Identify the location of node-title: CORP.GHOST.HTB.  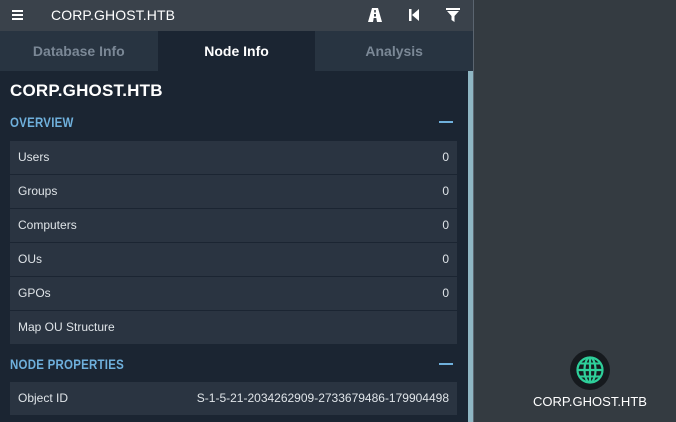
(86, 90).